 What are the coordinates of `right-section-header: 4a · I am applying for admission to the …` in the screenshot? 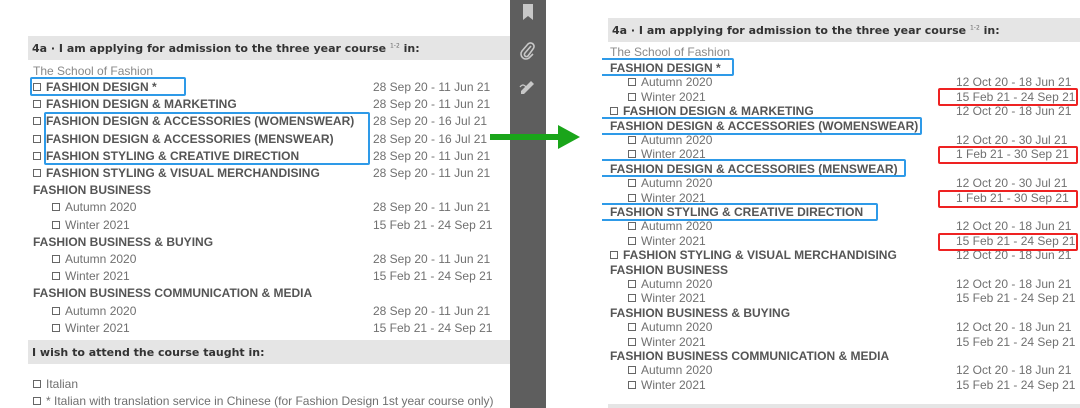 It's located at (844, 30).